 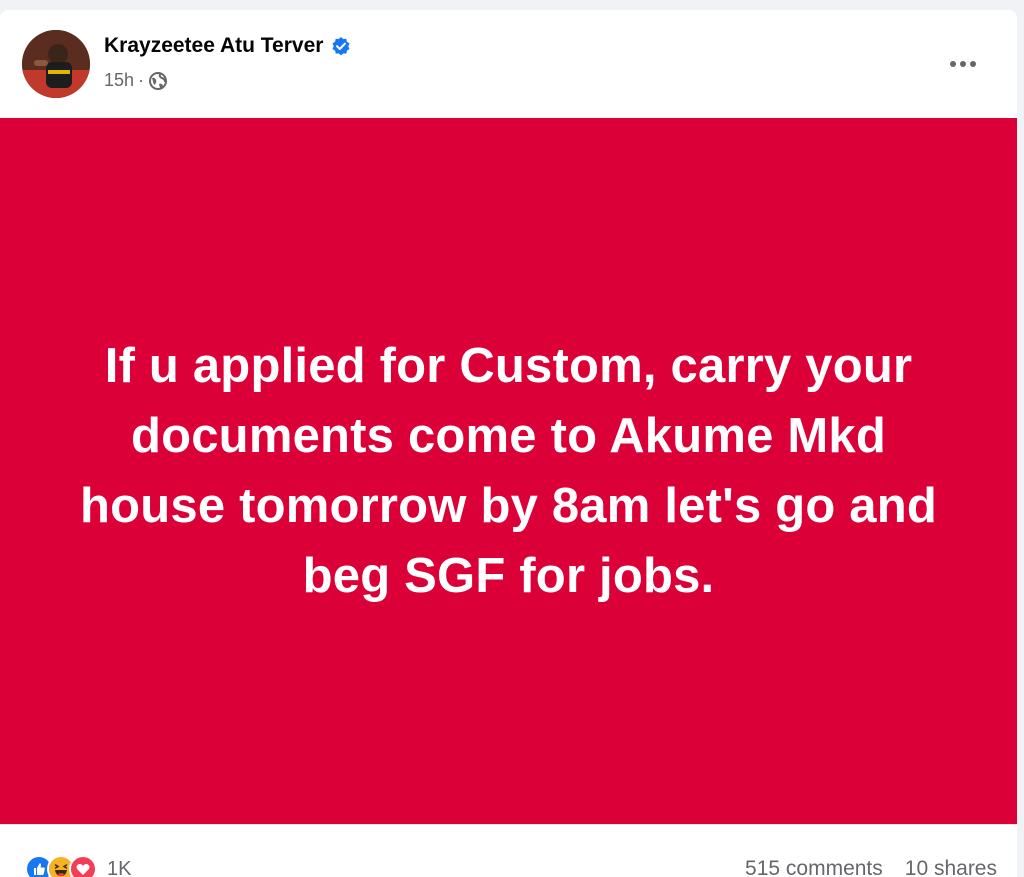 What do you see at coordinates (119, 867) in the screenshot?
I see `reaction-count: 1K` at bounding box center [119, 867].